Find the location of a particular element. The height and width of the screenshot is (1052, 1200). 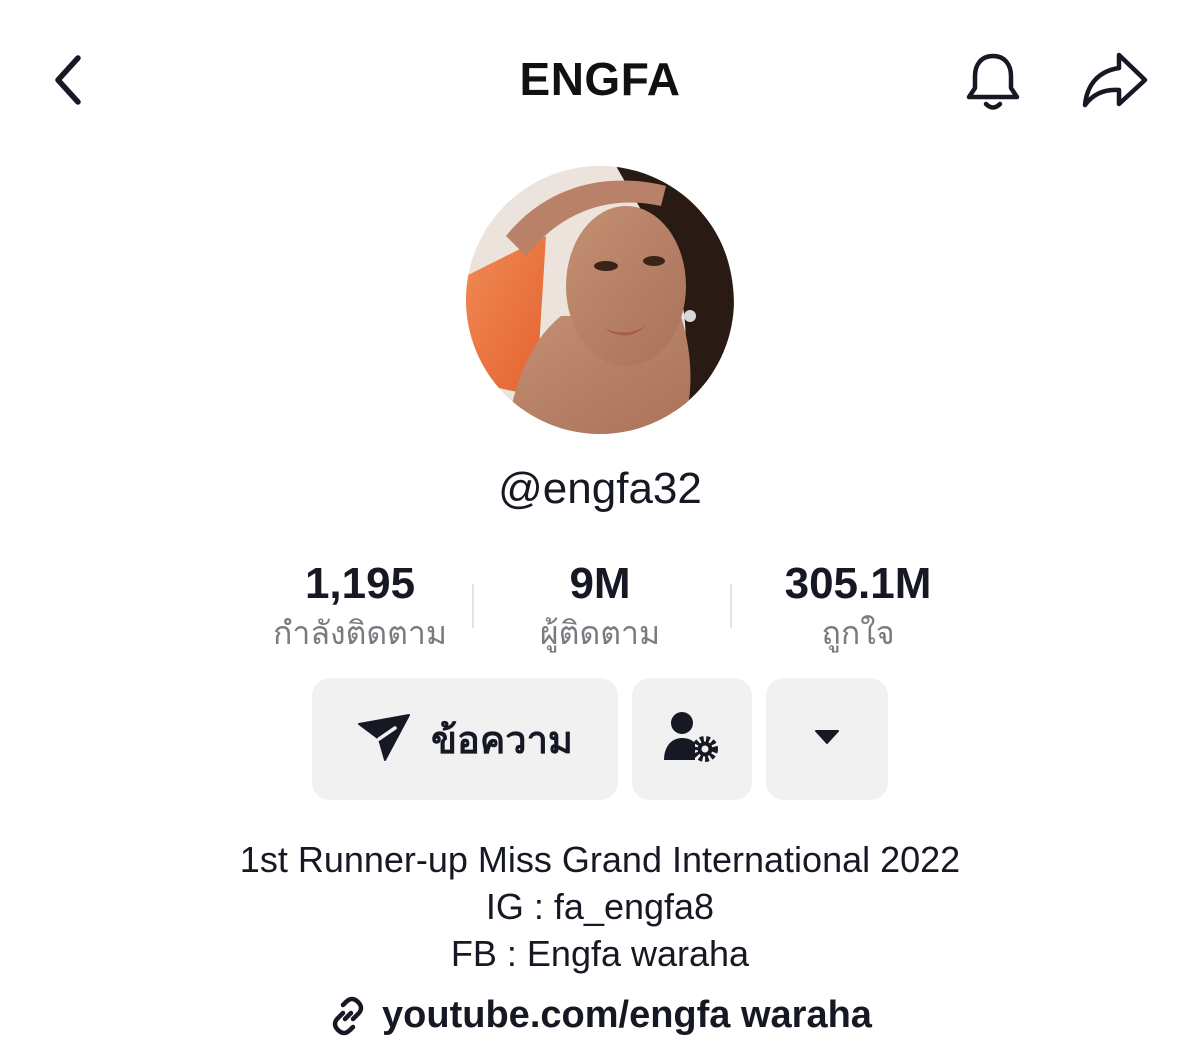

share-arrow-icon is located at coordinates (1115, 82).